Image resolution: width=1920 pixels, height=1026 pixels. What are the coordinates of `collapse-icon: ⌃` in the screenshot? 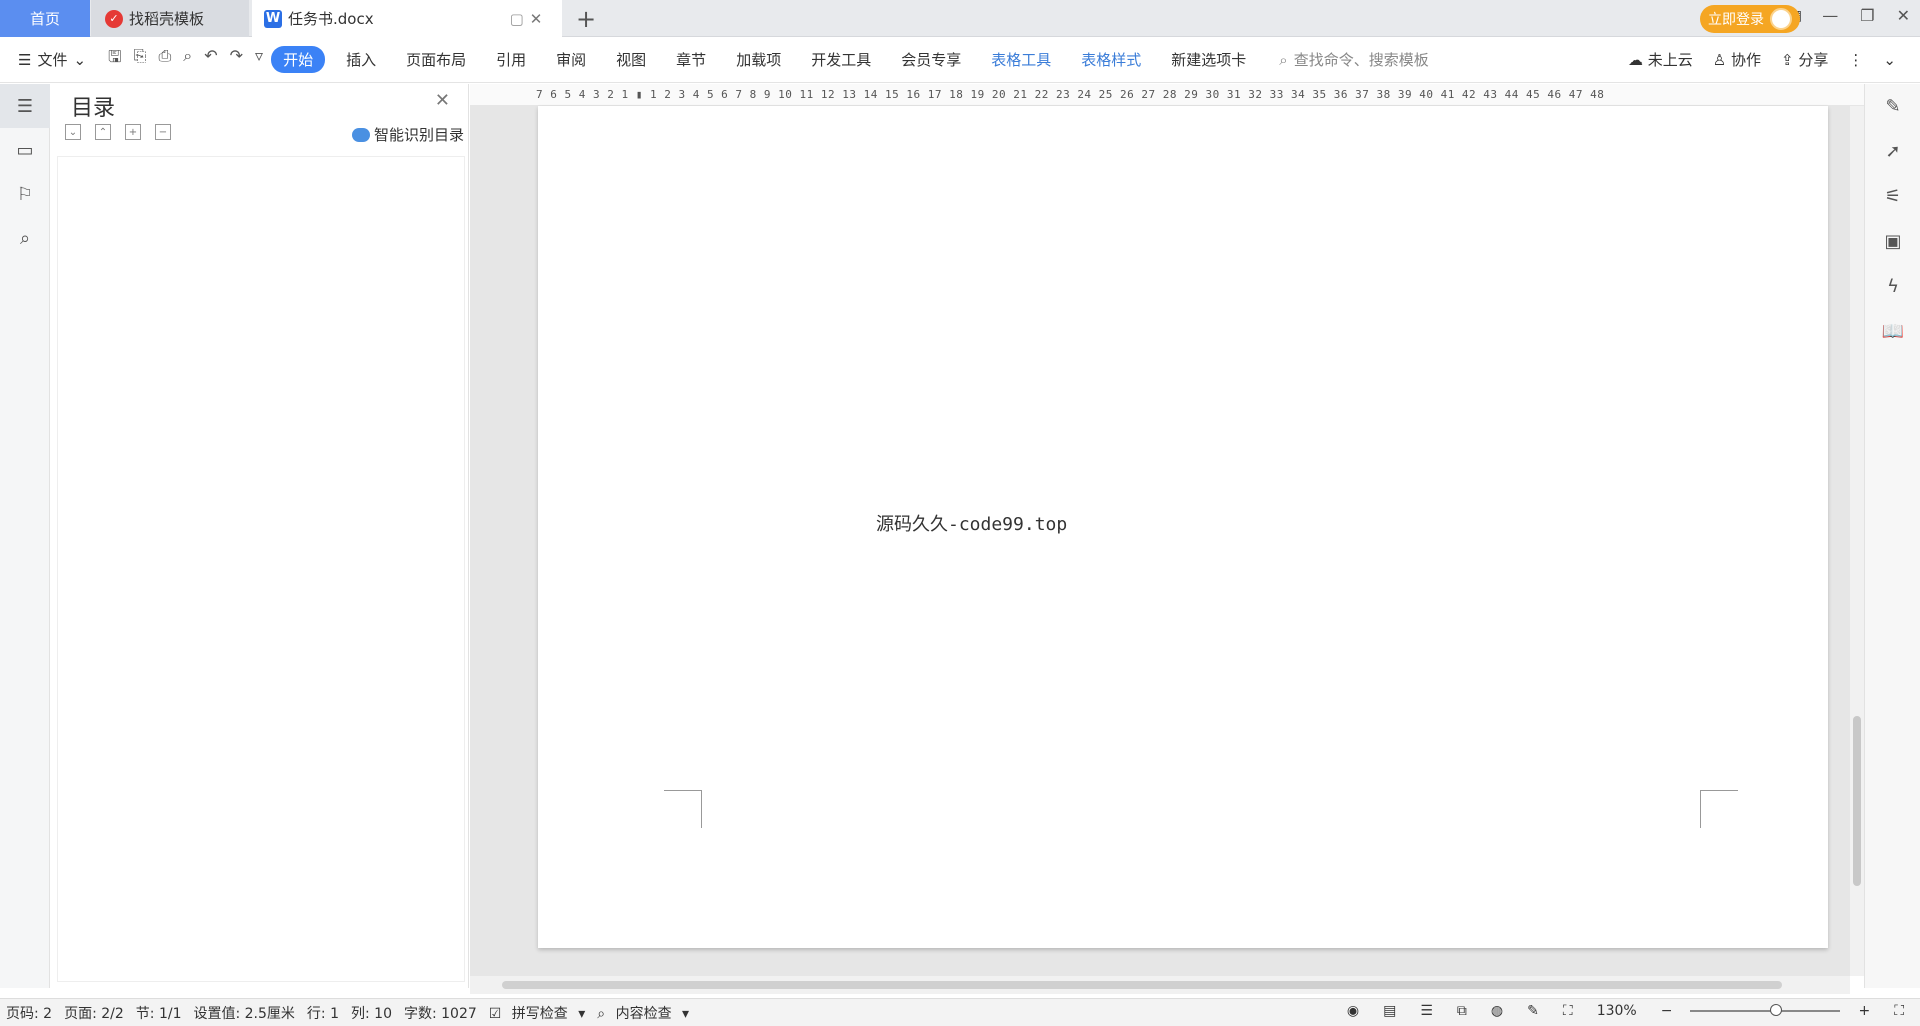 It's located at (103, 132).